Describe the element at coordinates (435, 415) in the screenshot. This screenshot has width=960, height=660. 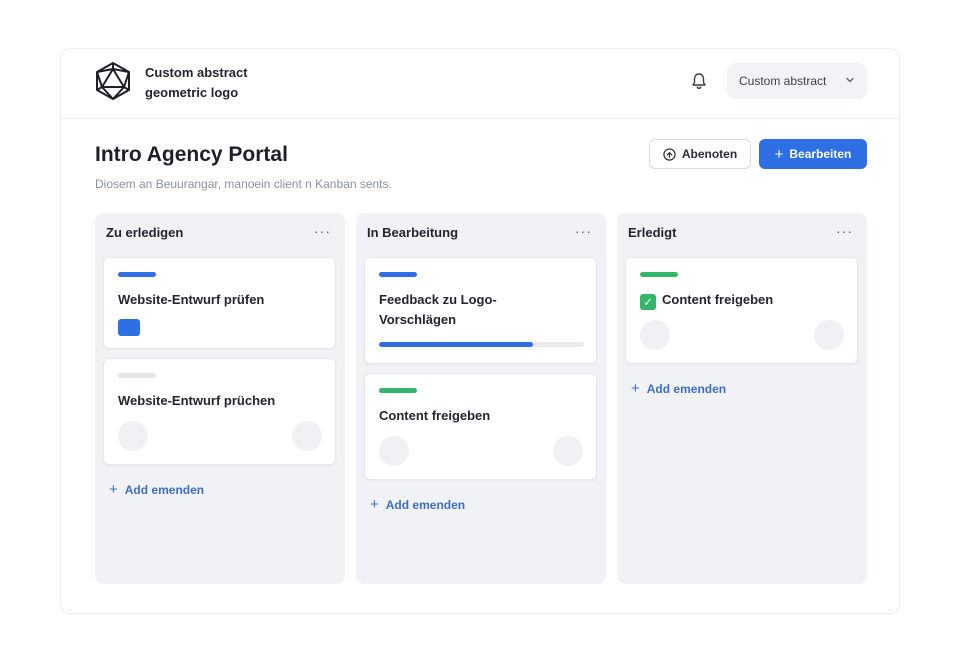
I see `card-title: Content freigeben` at that location.